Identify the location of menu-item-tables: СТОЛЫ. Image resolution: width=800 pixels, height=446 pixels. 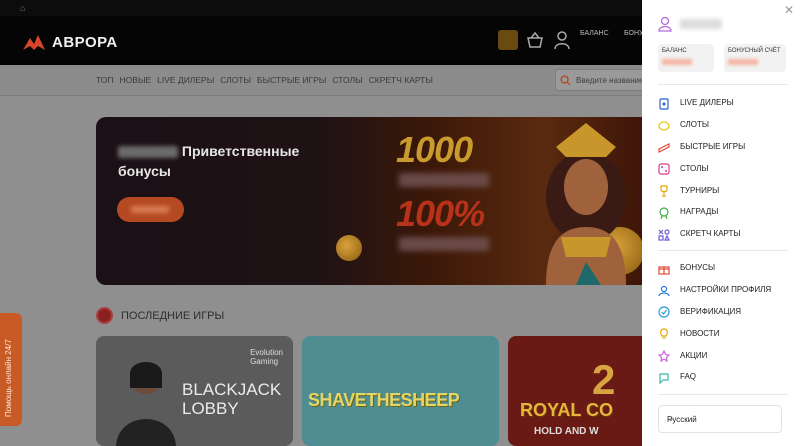
(701, 168).